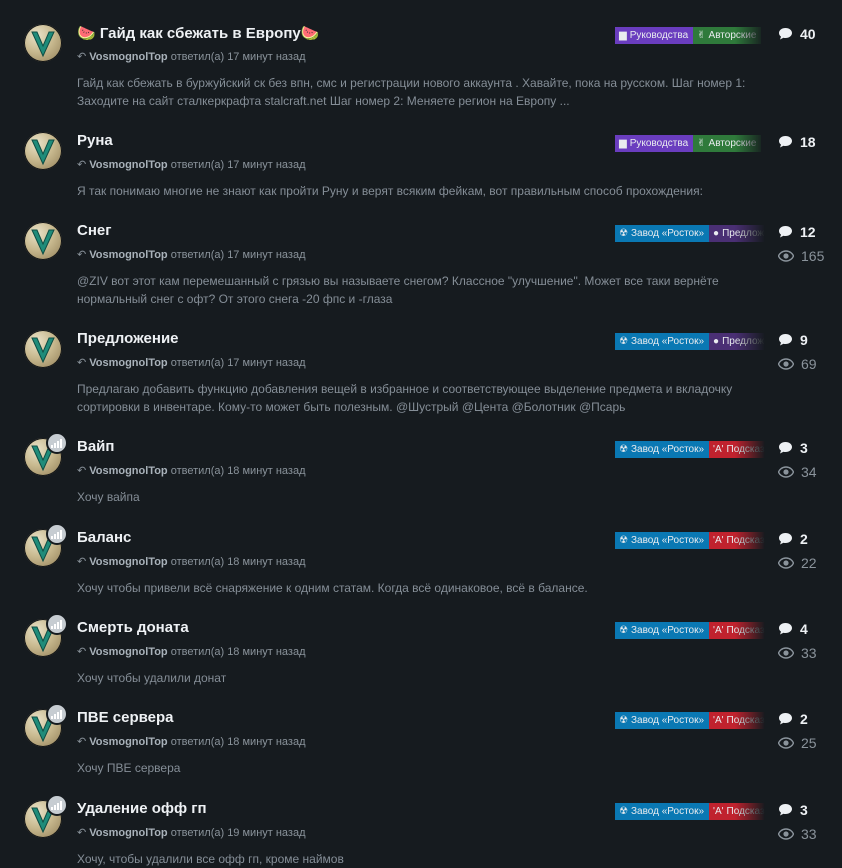 This screenshot has width=842, height=868. I want to click on radiation-icon: ☢, so click(623, 449).